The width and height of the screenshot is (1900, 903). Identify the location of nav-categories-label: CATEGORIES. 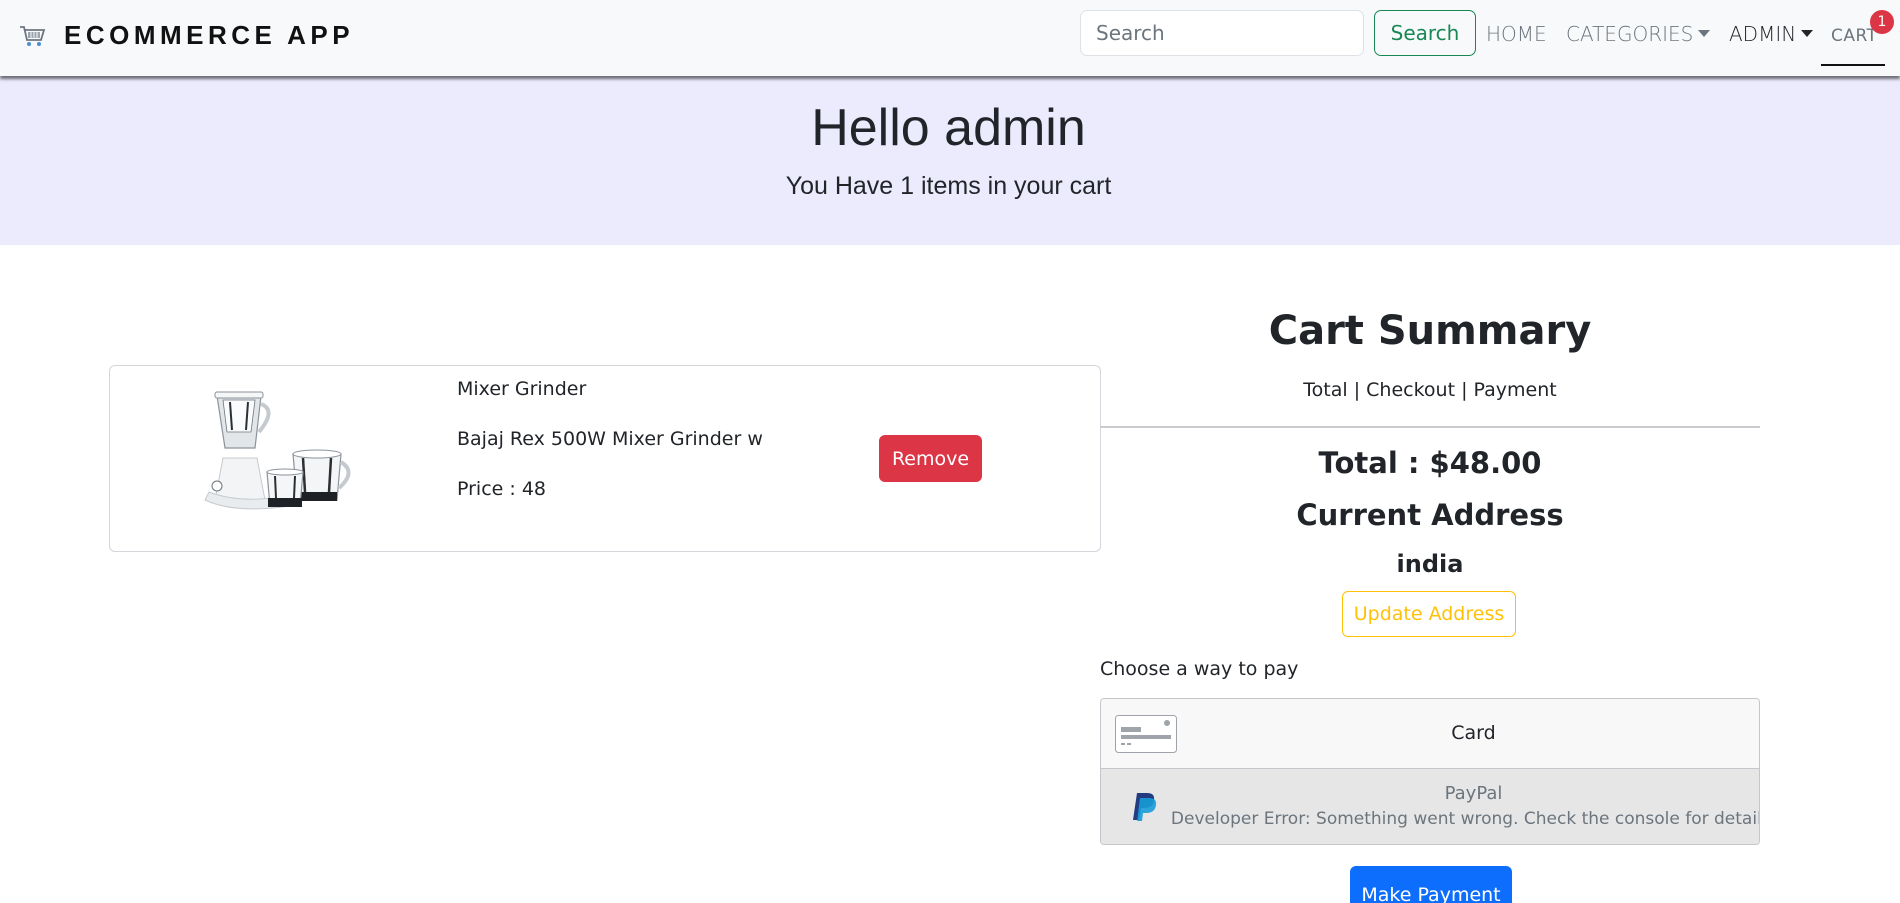
(1630, 34).